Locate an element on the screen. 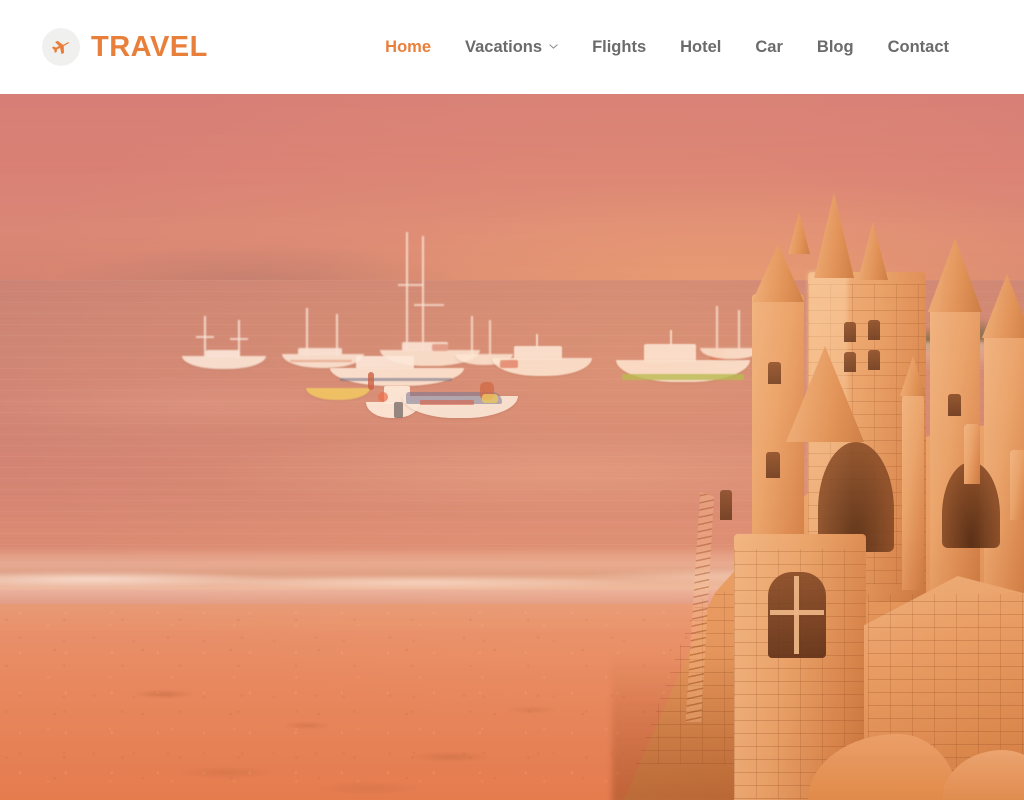  nav-item-home: Home is located at coordinates (408, 47).